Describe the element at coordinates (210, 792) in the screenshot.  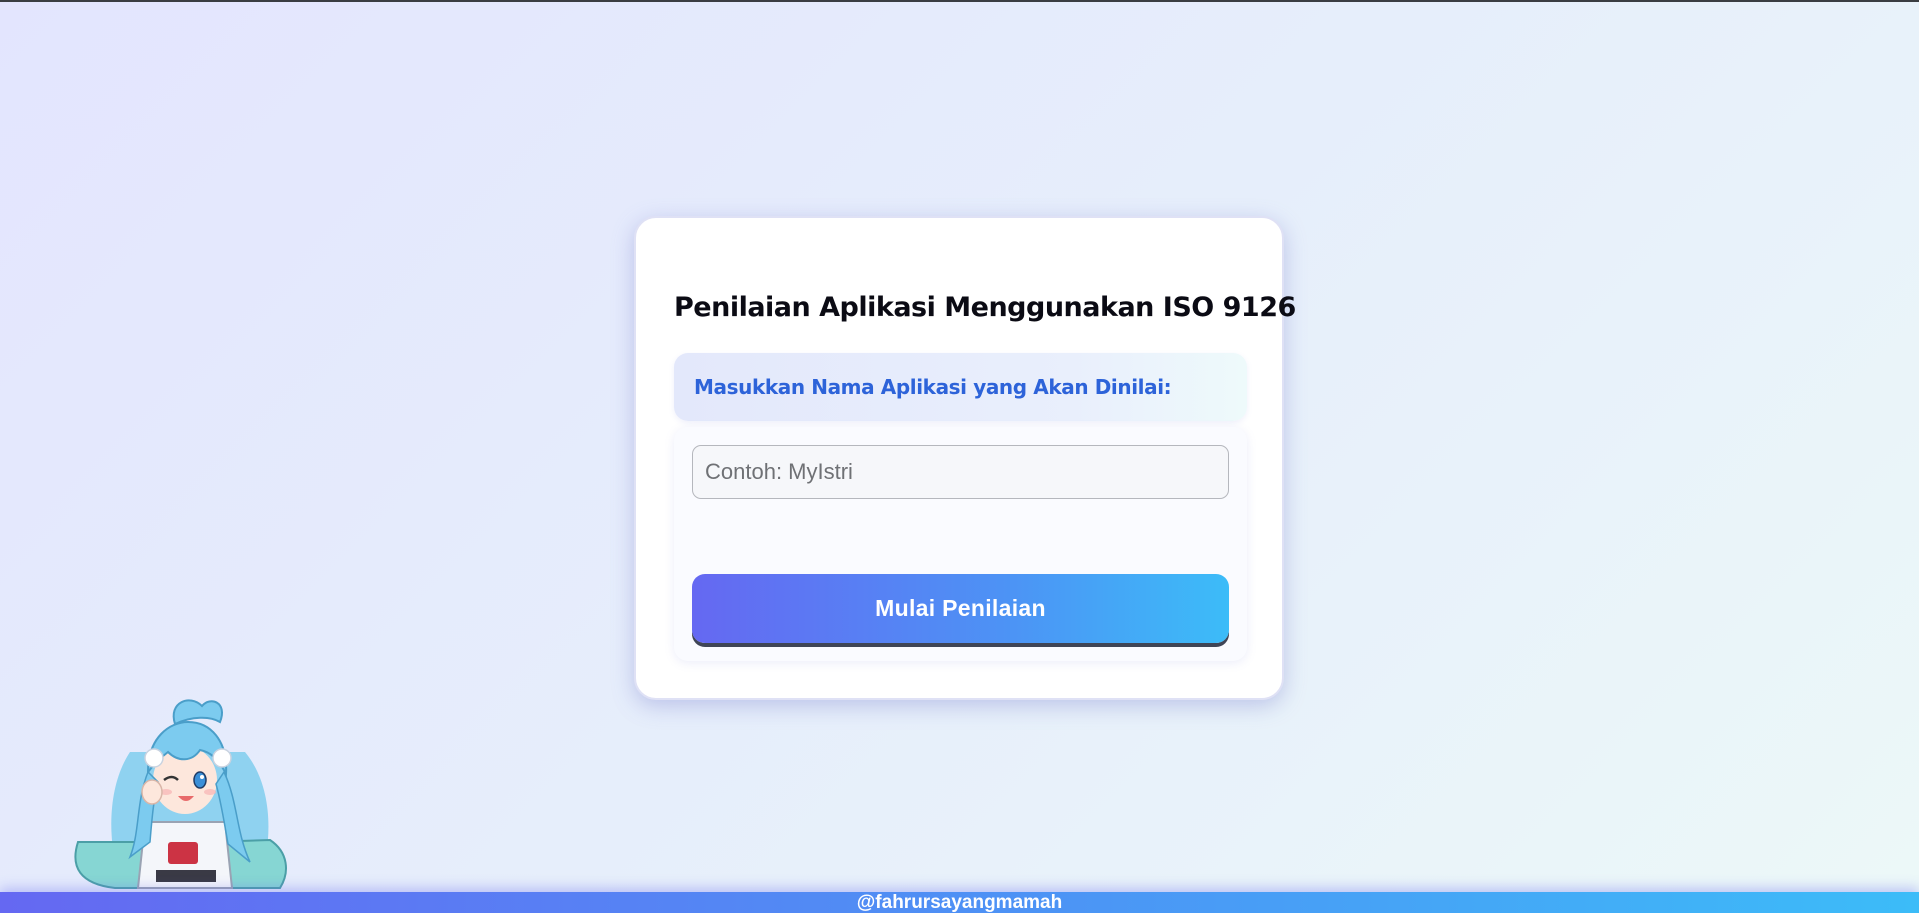
I see `mascot-blush-right` at that location.